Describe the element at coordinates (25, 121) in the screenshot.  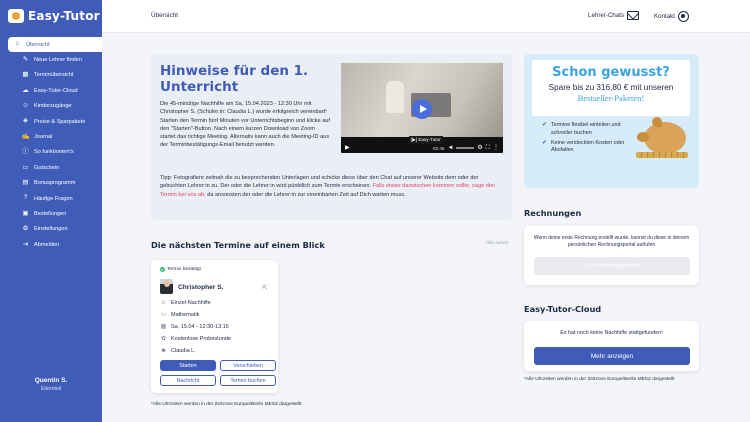
I see `tag-icon: ◈` at that location.